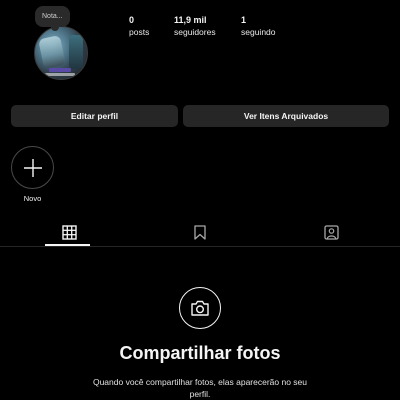 The image size is (400, 400). I want to click on edit-profile-button: Editar perfil, so click(94, 116).